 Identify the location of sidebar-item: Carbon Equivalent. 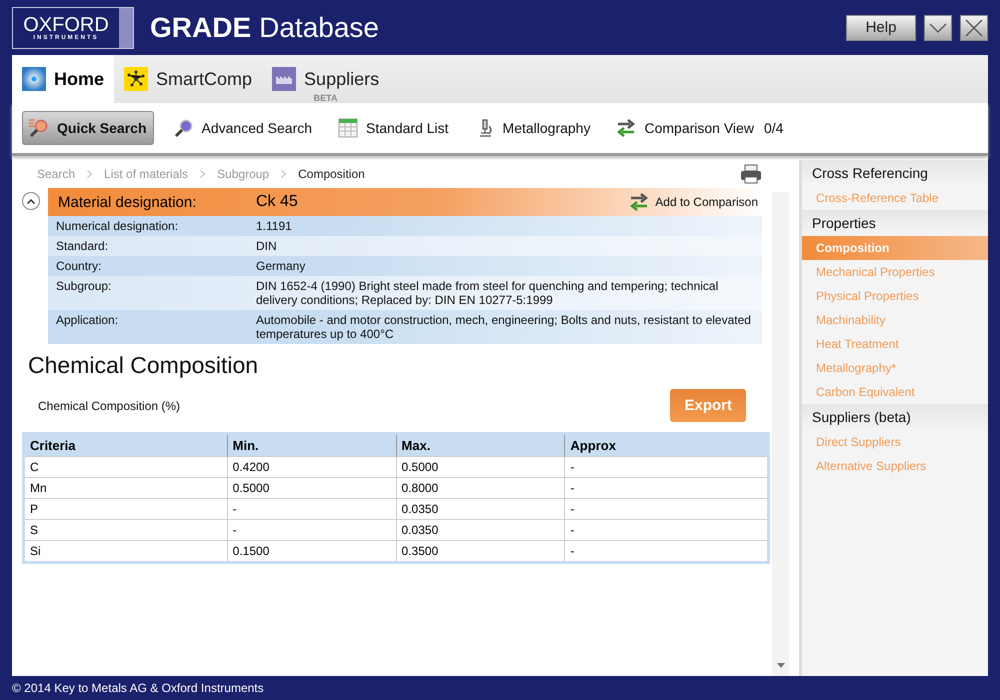
(895, 392).